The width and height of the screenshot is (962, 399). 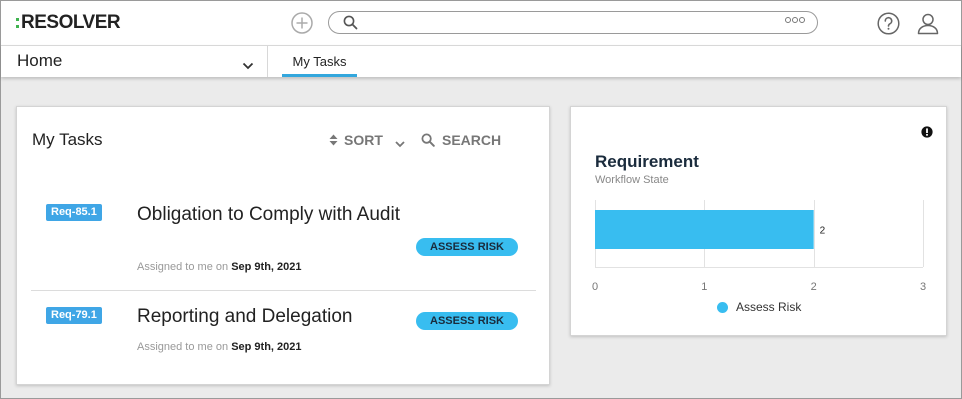 What do you see at coordinates (722, 307) in the screenshot?
I see `legend-swatch` at bounding box center [722, 307].